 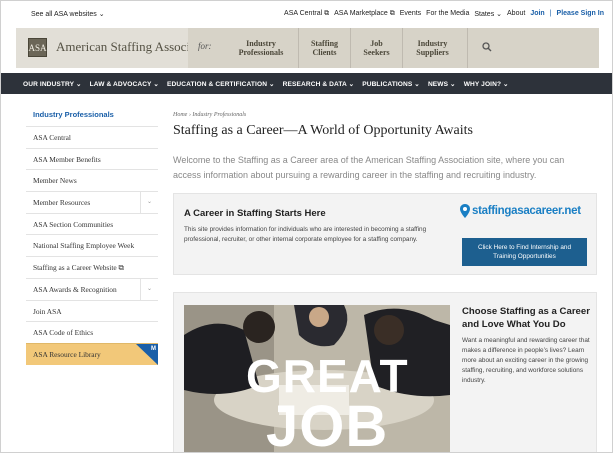 I want to click on states-dropdown: States ⌄, so click(x=488, y=14).